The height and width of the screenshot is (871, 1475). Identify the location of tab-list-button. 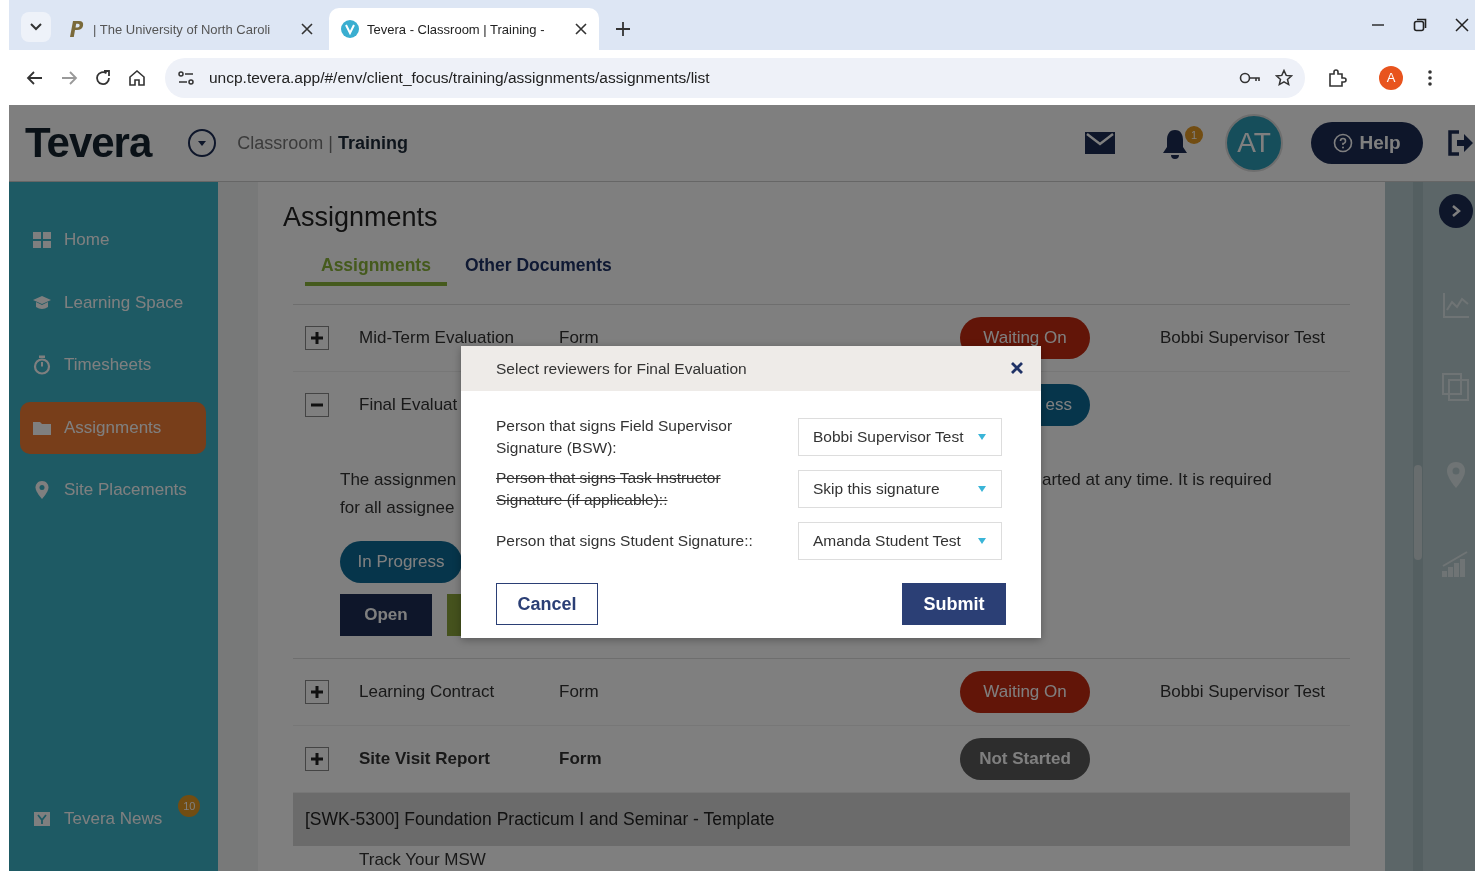
(36, 27).